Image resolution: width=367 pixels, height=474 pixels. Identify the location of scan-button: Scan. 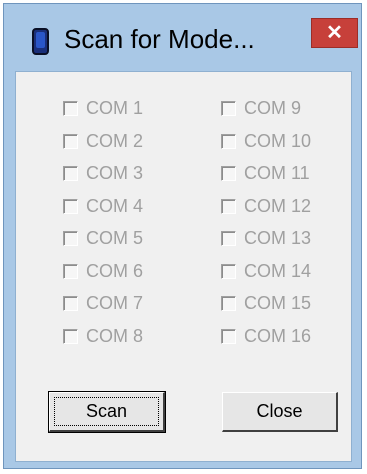
(107, 412).